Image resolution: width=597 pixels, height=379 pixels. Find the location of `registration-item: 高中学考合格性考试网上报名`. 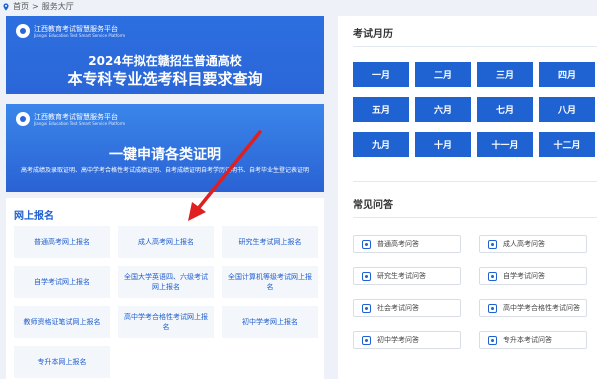

registration-item: 高中学考合格性考试网上报名 is located at coordinates (166, 322).